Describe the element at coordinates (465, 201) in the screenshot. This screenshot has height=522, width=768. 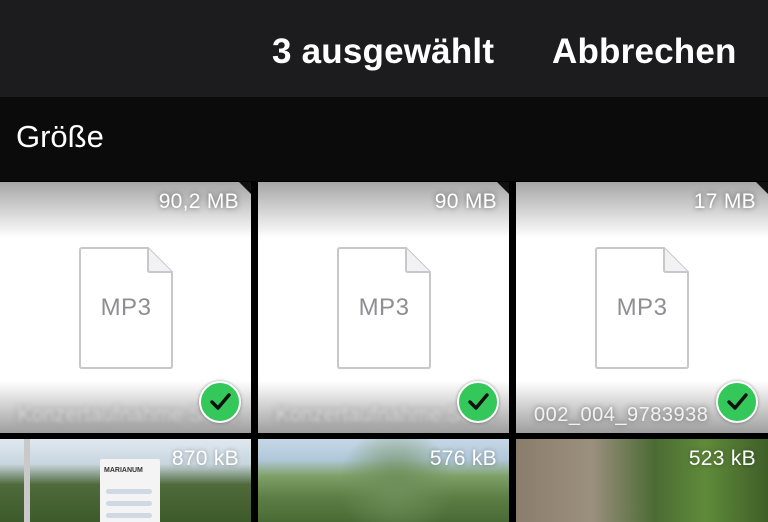
I see `file-size-label: 90 MB` at that location.